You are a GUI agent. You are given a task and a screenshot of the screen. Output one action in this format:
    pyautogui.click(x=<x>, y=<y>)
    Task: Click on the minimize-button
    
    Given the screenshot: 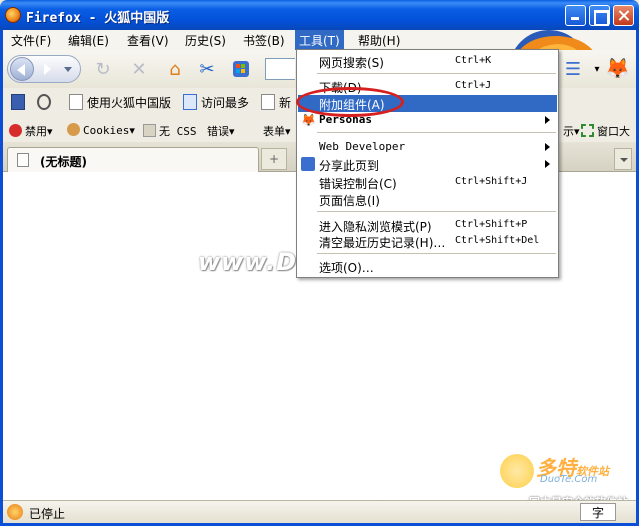 What is the action you would take?
    pyautogui.click(x=575, y=15)
    